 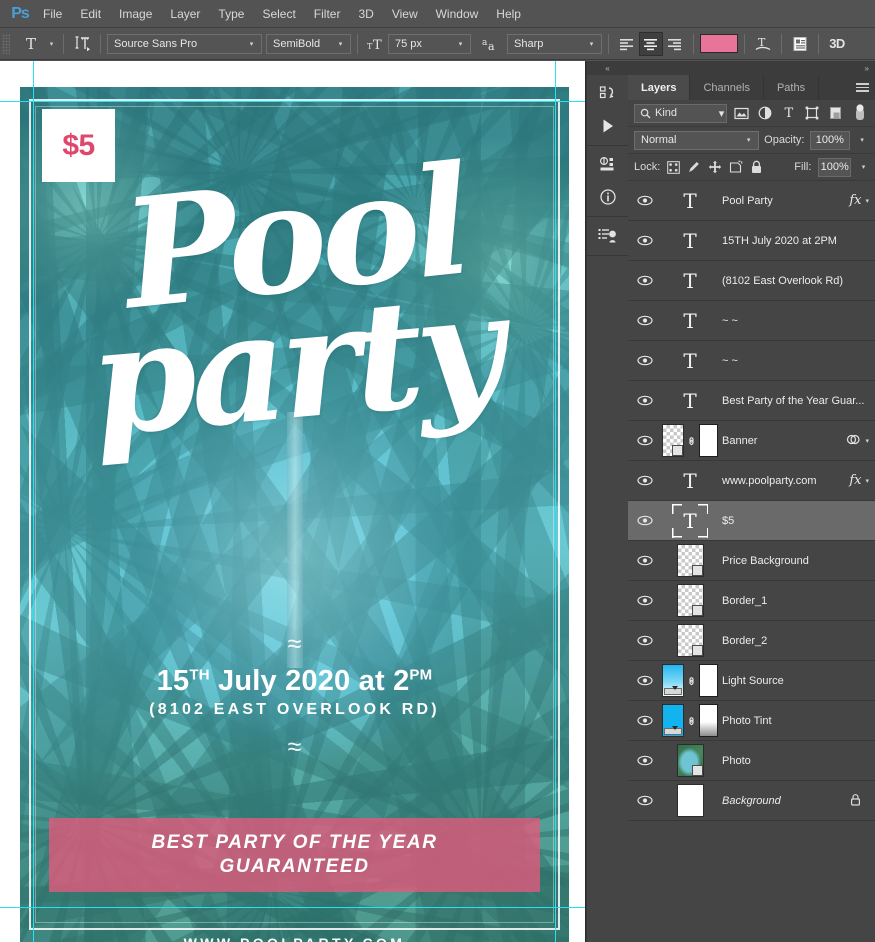 I want to click on guide-vertical-right, so click(x=555, y=501).